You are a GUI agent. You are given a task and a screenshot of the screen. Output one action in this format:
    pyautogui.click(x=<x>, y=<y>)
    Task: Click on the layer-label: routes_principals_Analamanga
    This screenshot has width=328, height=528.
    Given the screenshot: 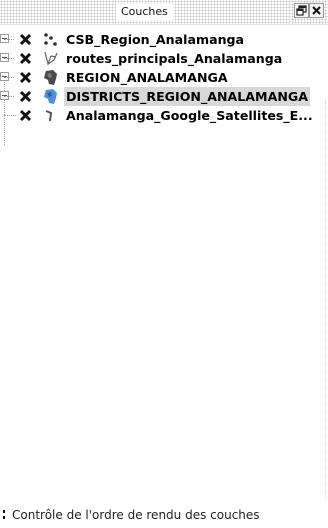 What is the action you would take?
    pyautogui.click(x=174, y=58)
    